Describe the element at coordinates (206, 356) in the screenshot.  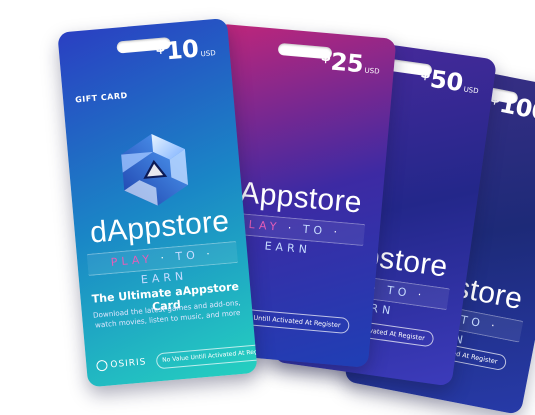
I see `notice-pill: No Value Untill Activated At Register` at that location.